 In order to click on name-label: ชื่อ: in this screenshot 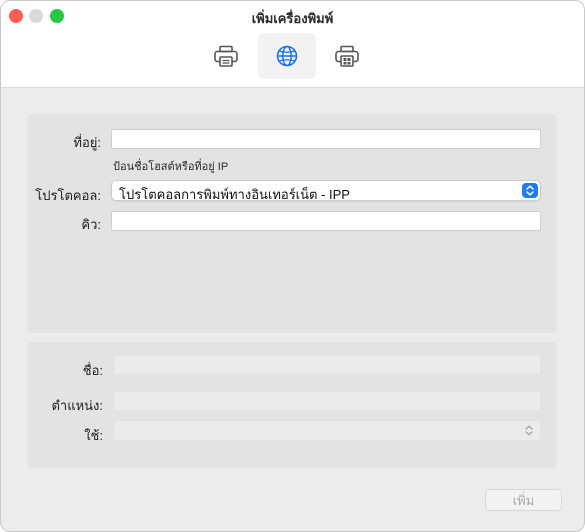, I will do `click(92, 370)`.